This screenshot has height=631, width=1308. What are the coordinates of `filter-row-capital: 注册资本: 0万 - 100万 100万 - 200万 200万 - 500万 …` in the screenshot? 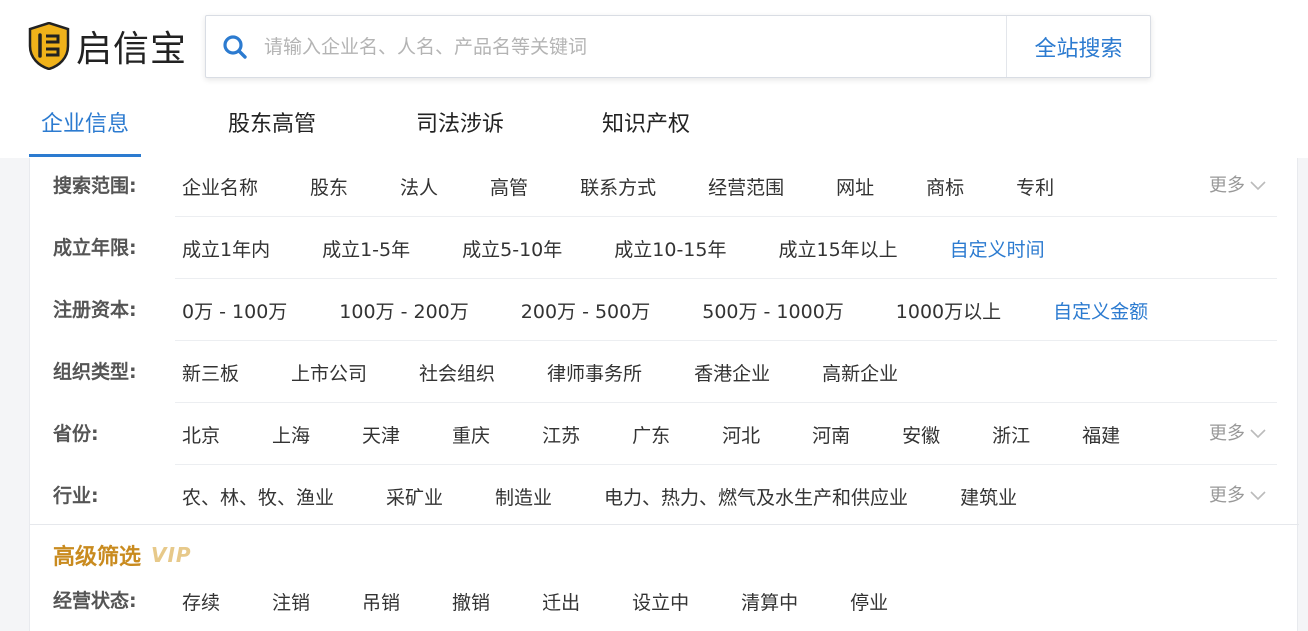 It's located at (664, 310).